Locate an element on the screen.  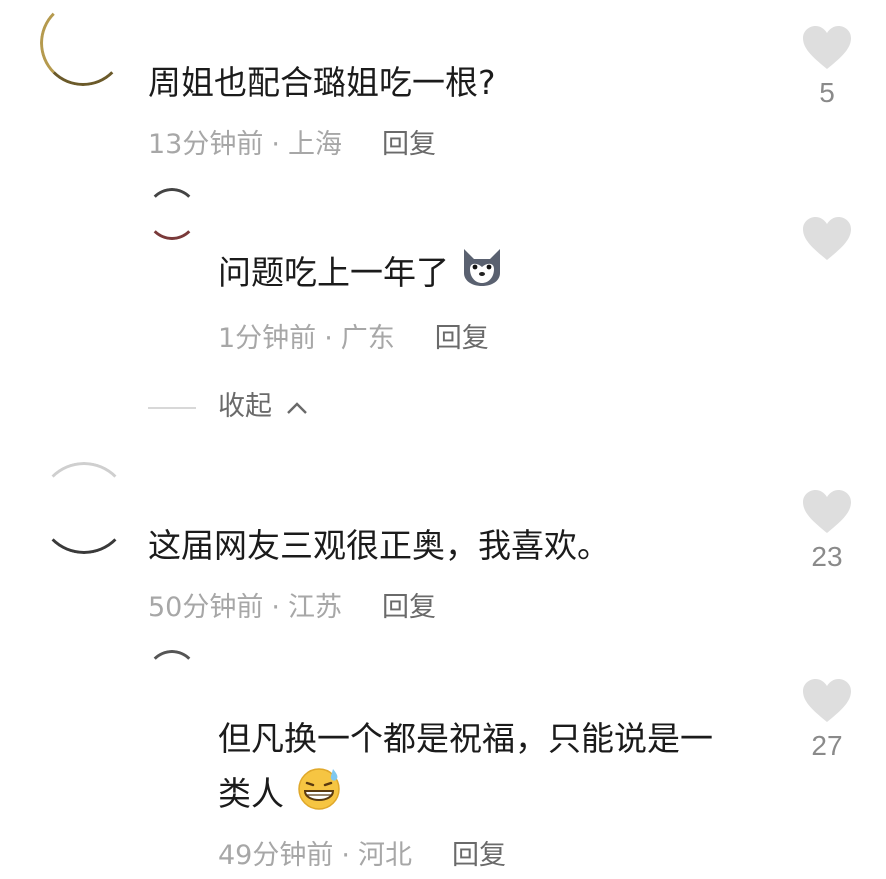
like-button: 23 is located at coordinates (827, 531).